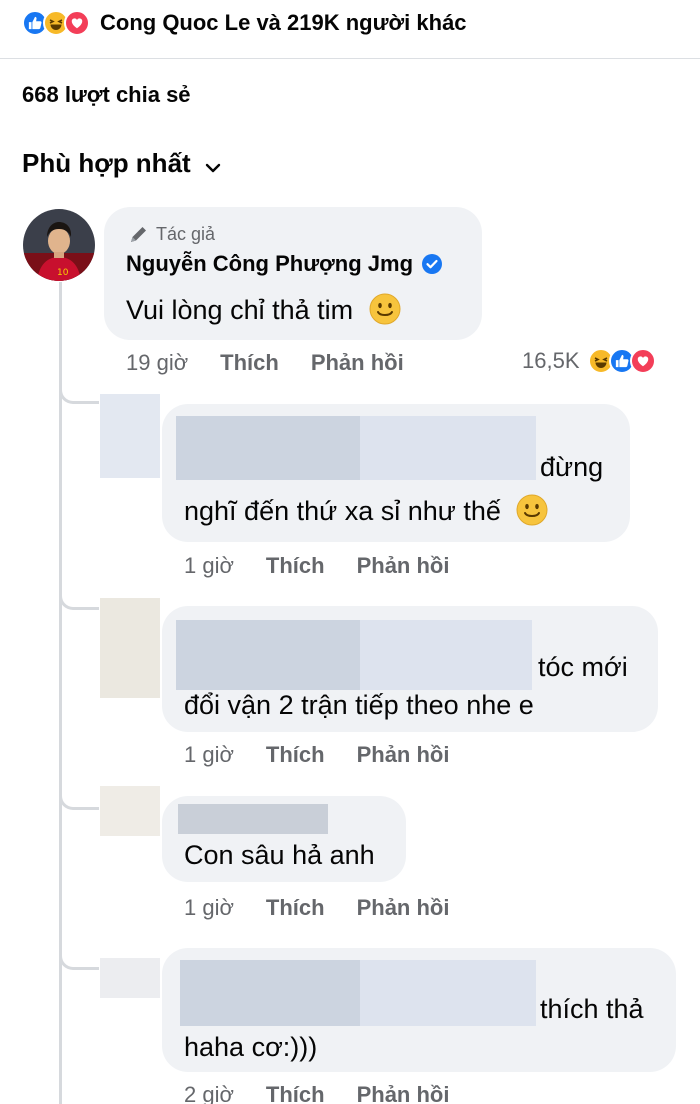 This screenshot has width=700, height=1104. Describe the element at coordinates (251, 1047) in the screenshot. I see `reply-text-line2: haha cơ:)))` at that location.